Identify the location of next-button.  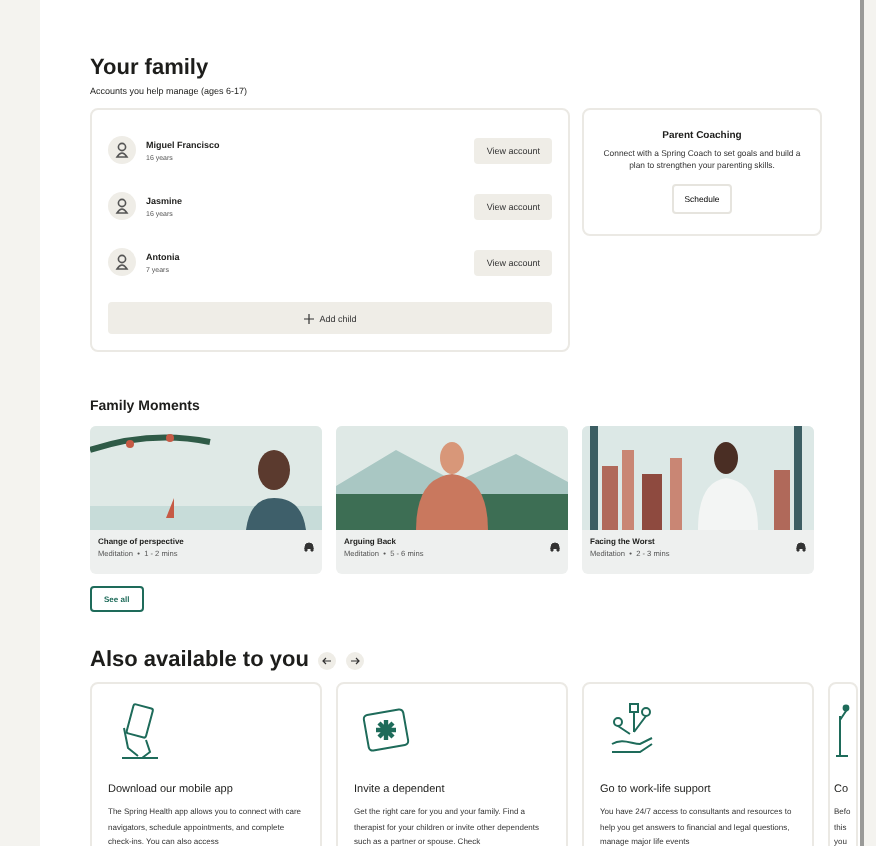
(355, 660).